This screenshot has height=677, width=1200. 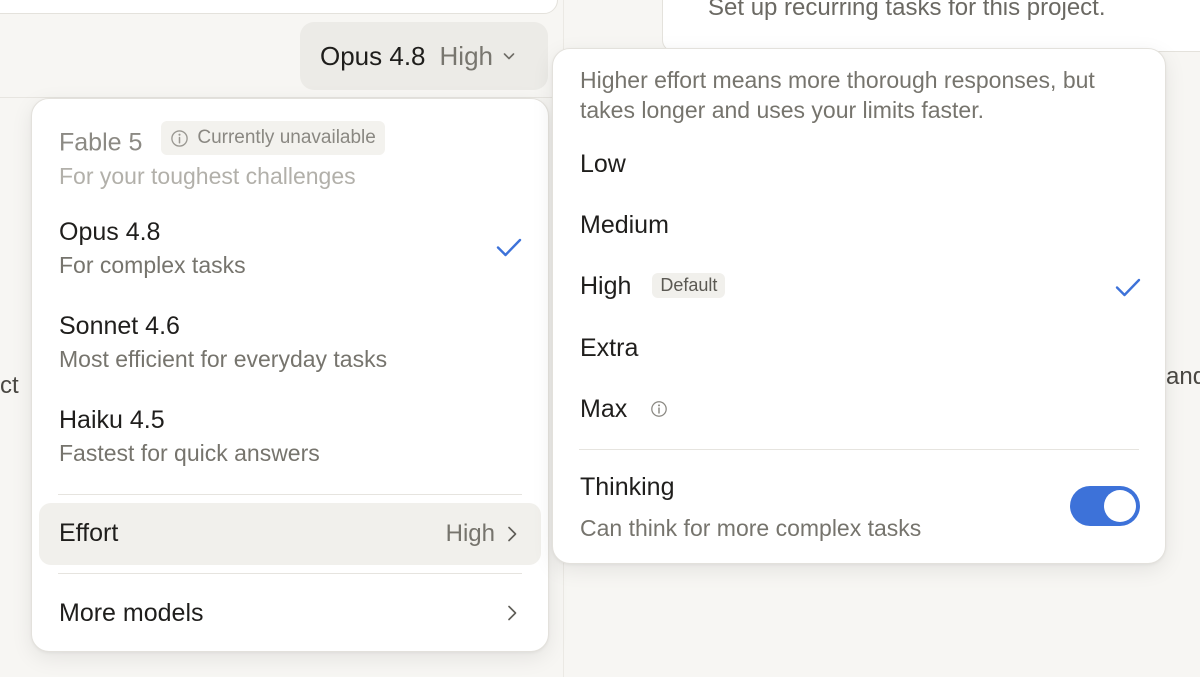 I want to click on recurring-tasks-text: Set up recurring tasks for this project., so click(x=907, y=10).